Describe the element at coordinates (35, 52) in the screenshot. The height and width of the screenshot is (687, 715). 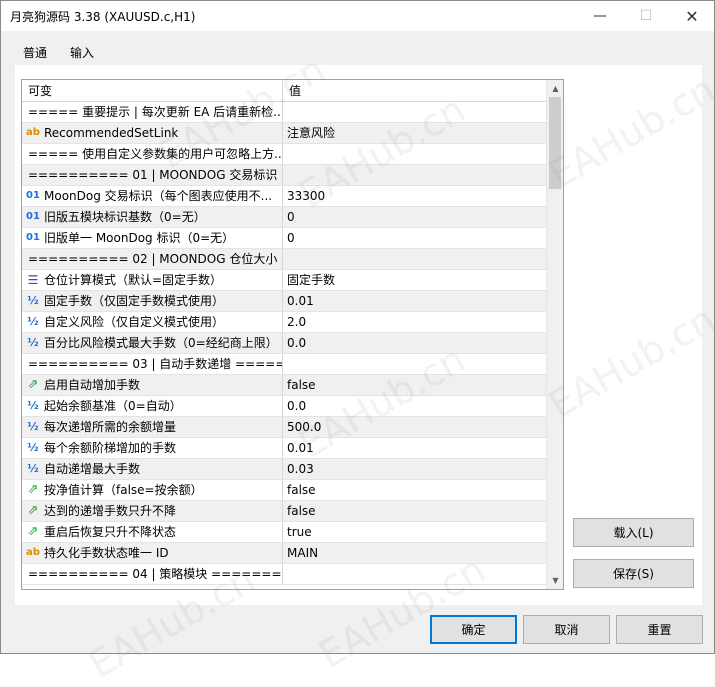
I see `tab-general: 普通` at that location.